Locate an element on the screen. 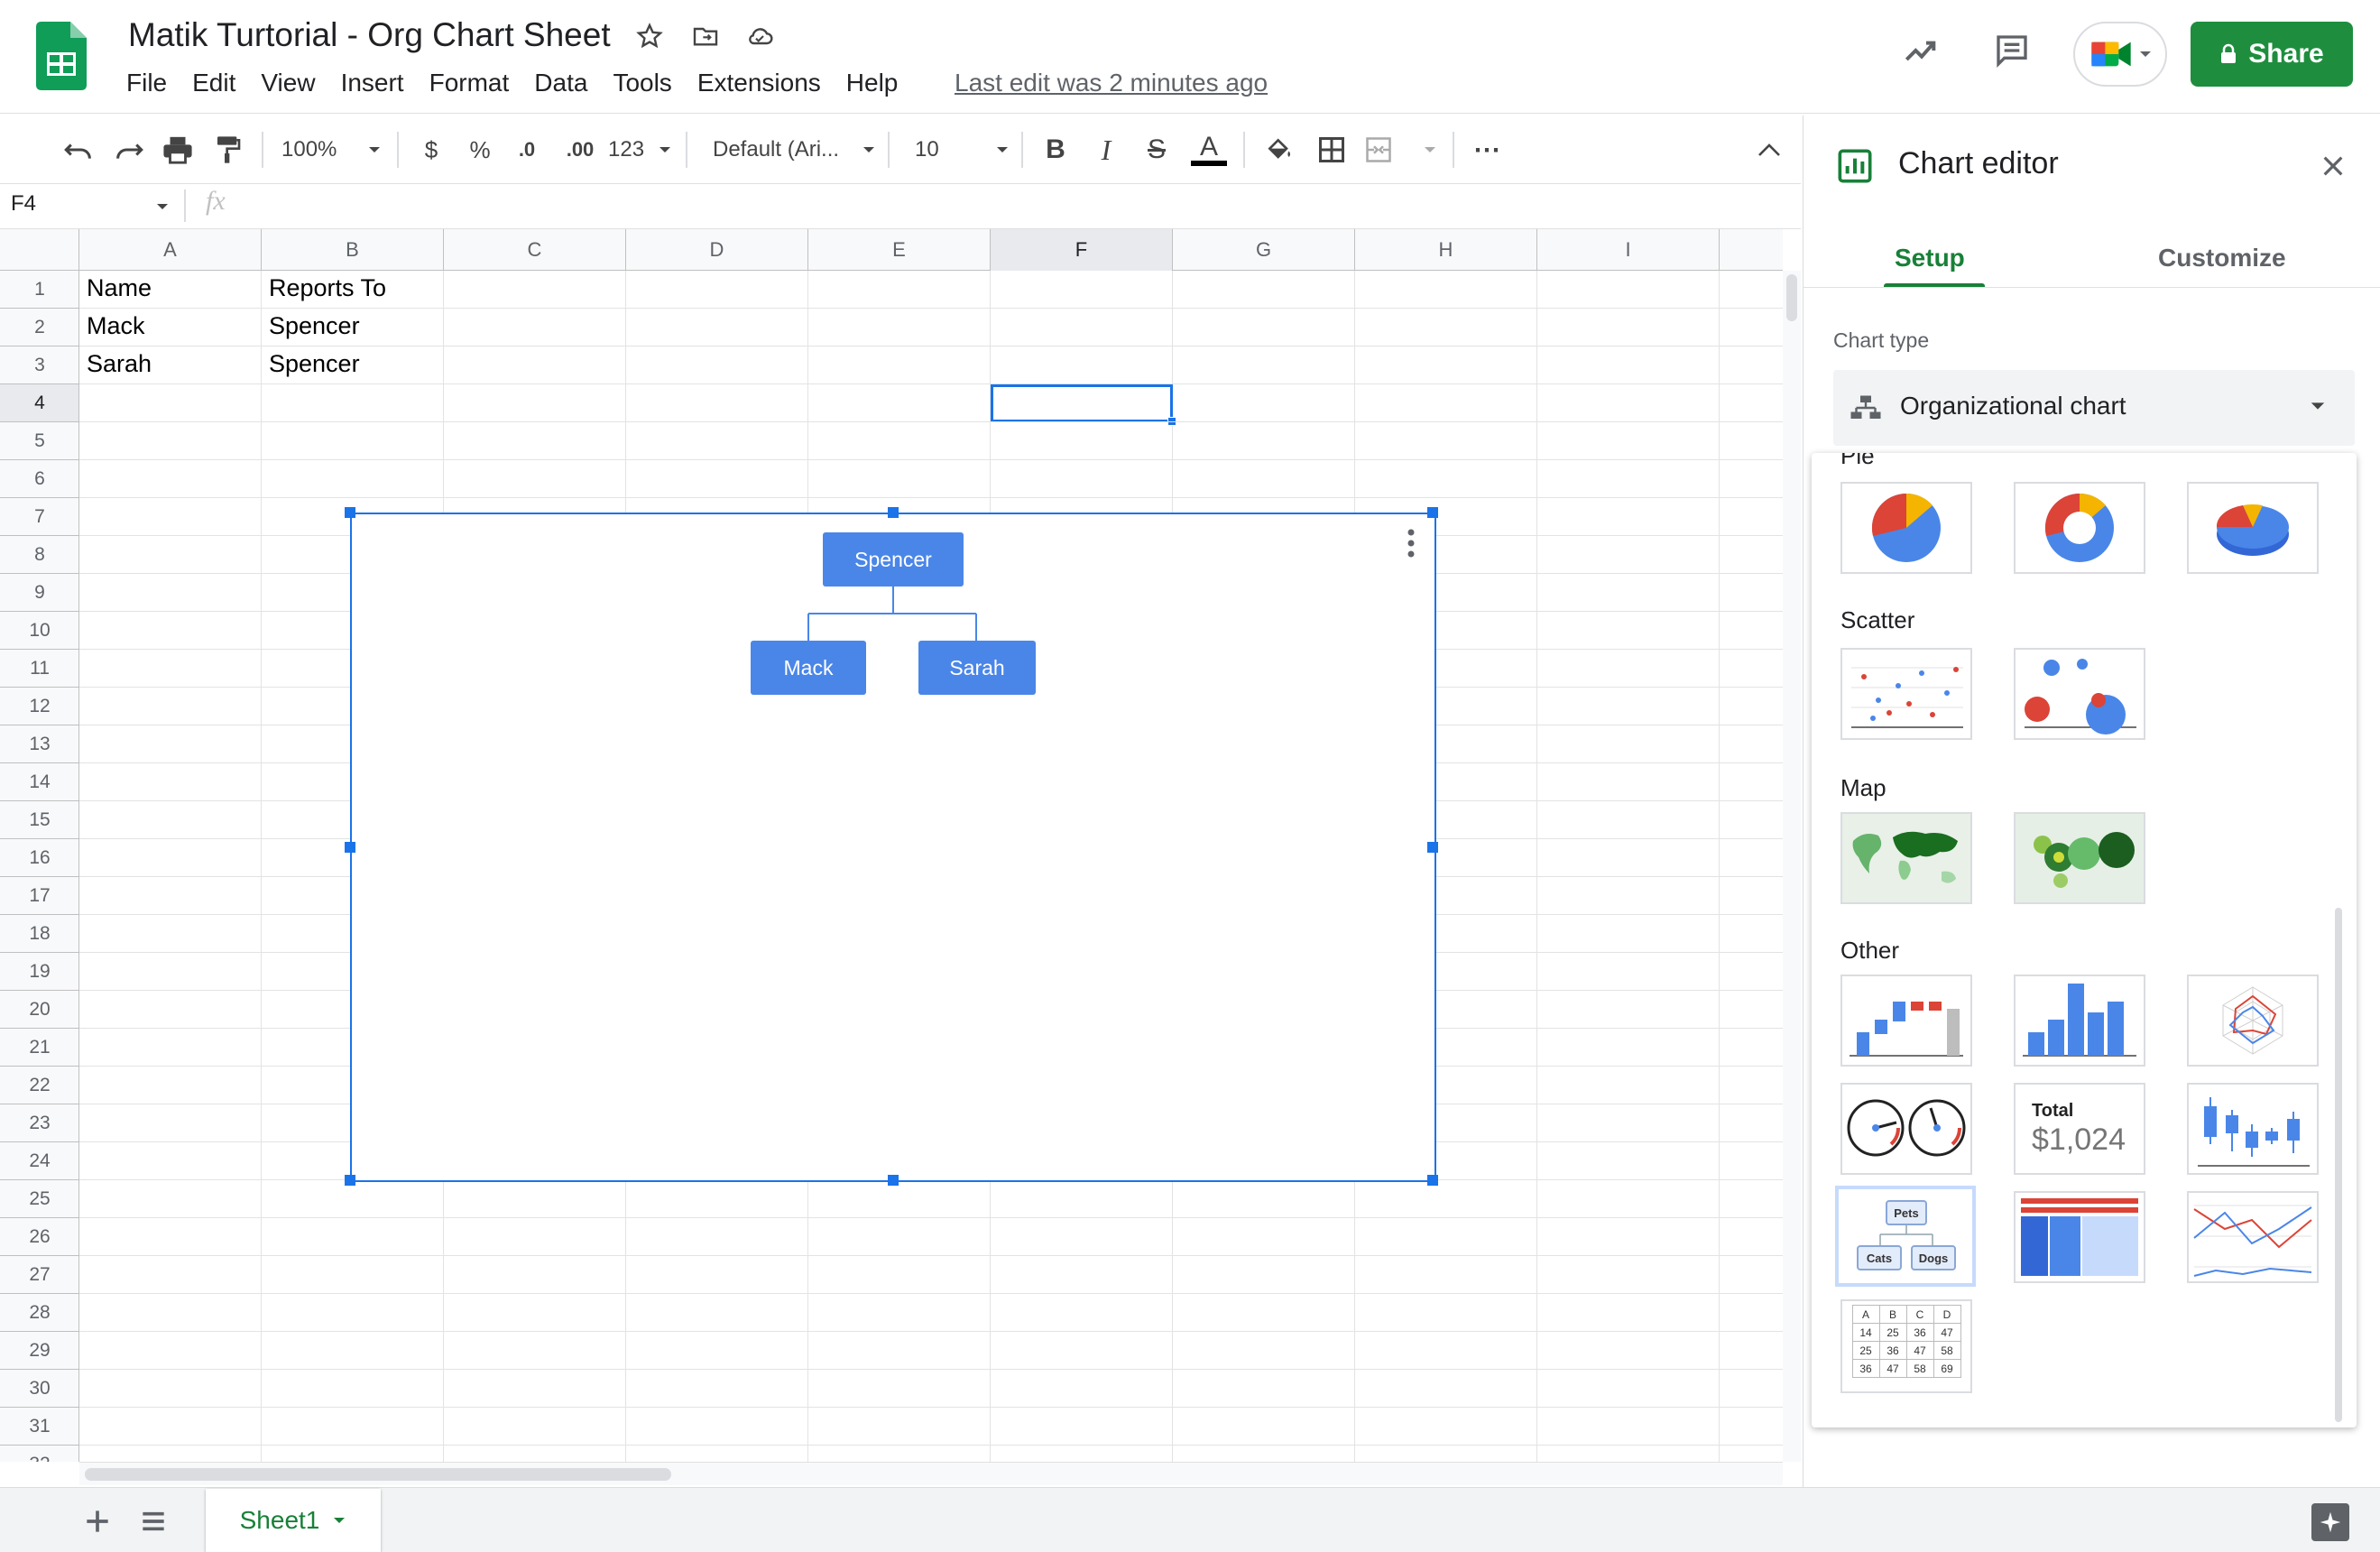  menu-edit: Edit is located at coordinates (213, 83).